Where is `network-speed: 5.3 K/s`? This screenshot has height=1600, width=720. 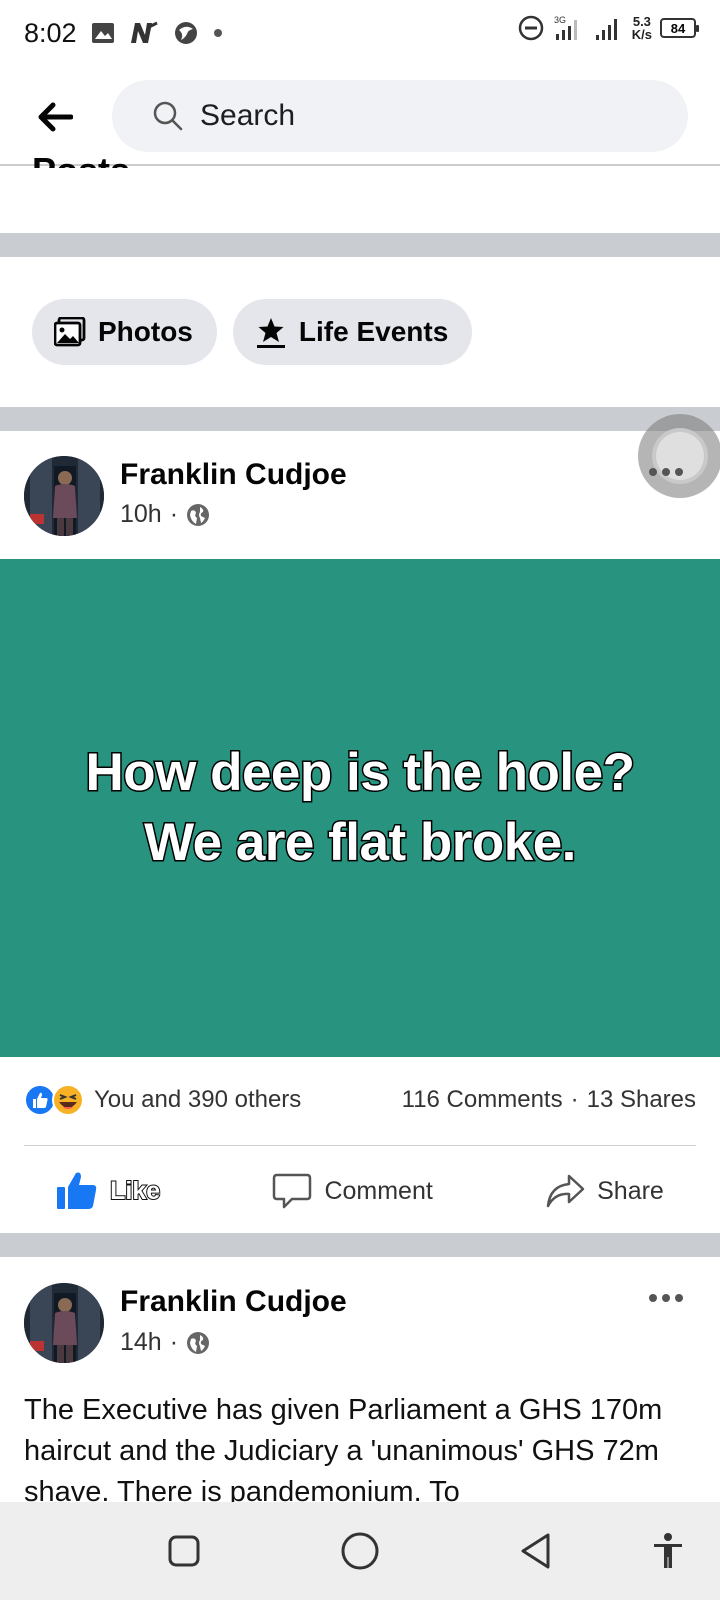 network-speed: 5.3 K/s is located at coordinates (642, 28).